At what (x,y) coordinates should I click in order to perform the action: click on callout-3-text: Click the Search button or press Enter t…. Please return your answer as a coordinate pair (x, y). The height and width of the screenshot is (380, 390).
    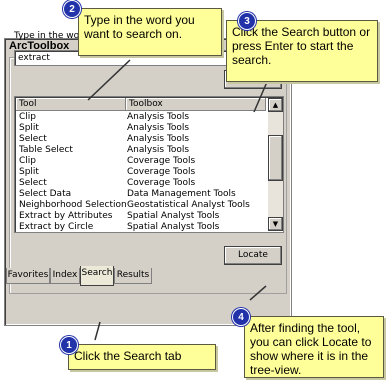
    Looking at the image, I should click on (301, 46).